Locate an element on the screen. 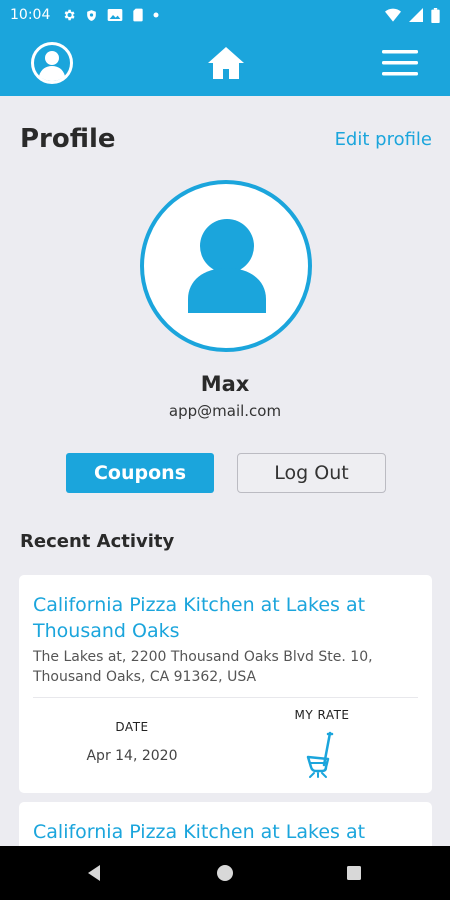  home-circle-icon is located at coordinates (225, 873).